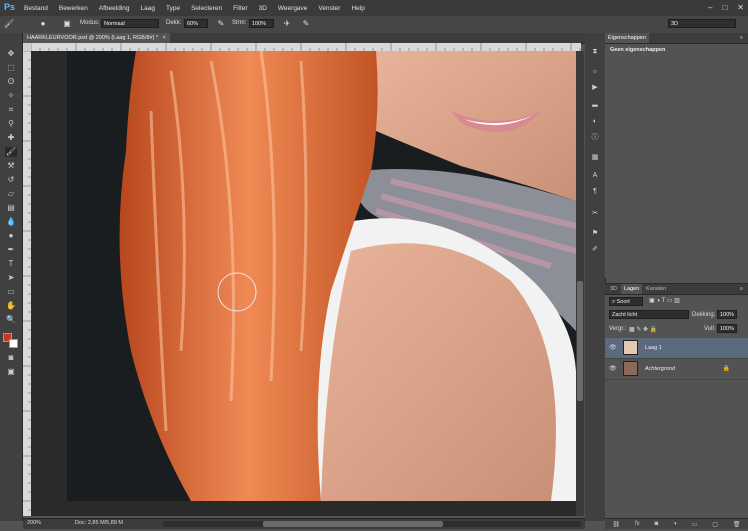 This screenshot has width=748, height=531. What do you see at coordinates (580, 341) in the screenshot?
I see `vertical-scroll-thumb` at bounding box center [580, 341].